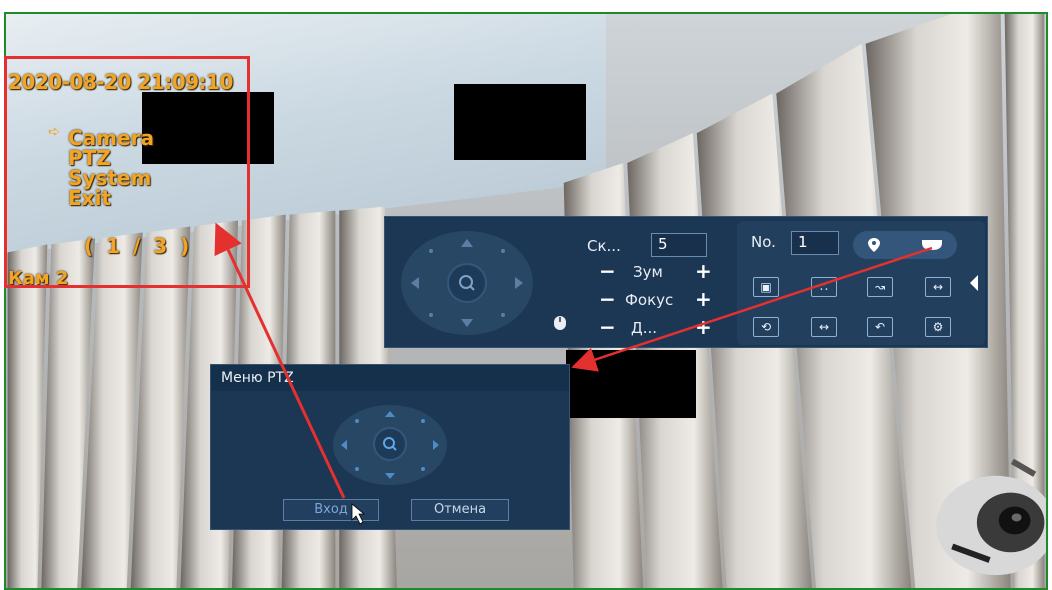 The image size is (1052, 590). I want to click on zoom-label: Зум, so click(648, 272).